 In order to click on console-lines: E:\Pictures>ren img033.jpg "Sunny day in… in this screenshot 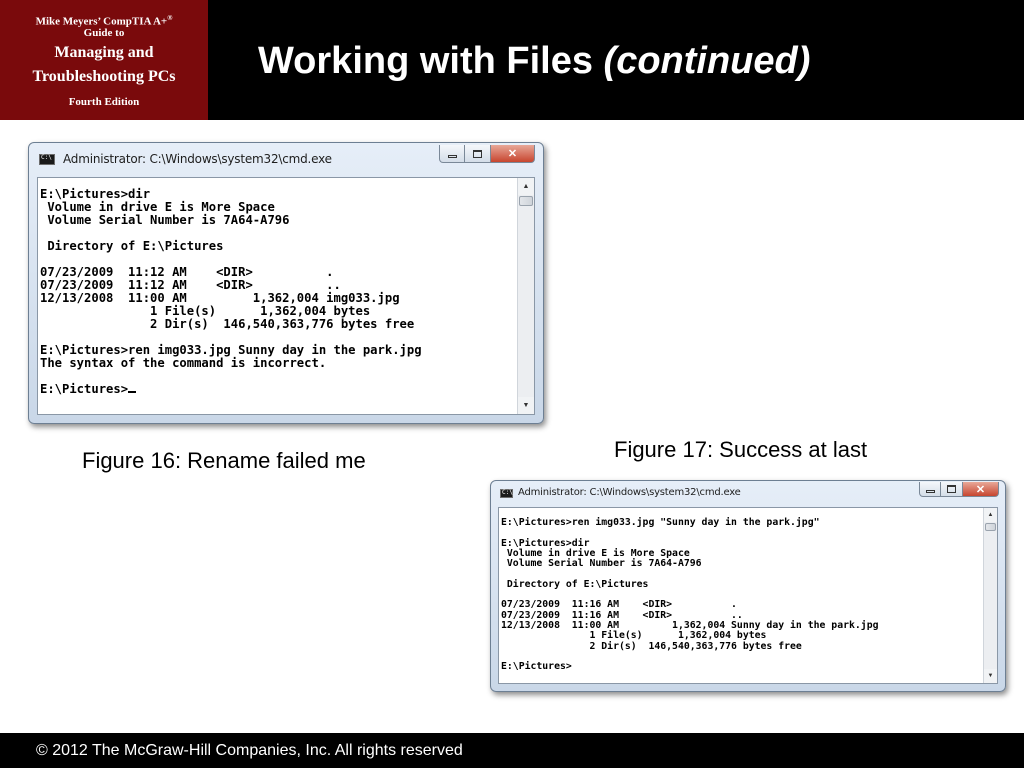, I will do `click(739, 594)`.